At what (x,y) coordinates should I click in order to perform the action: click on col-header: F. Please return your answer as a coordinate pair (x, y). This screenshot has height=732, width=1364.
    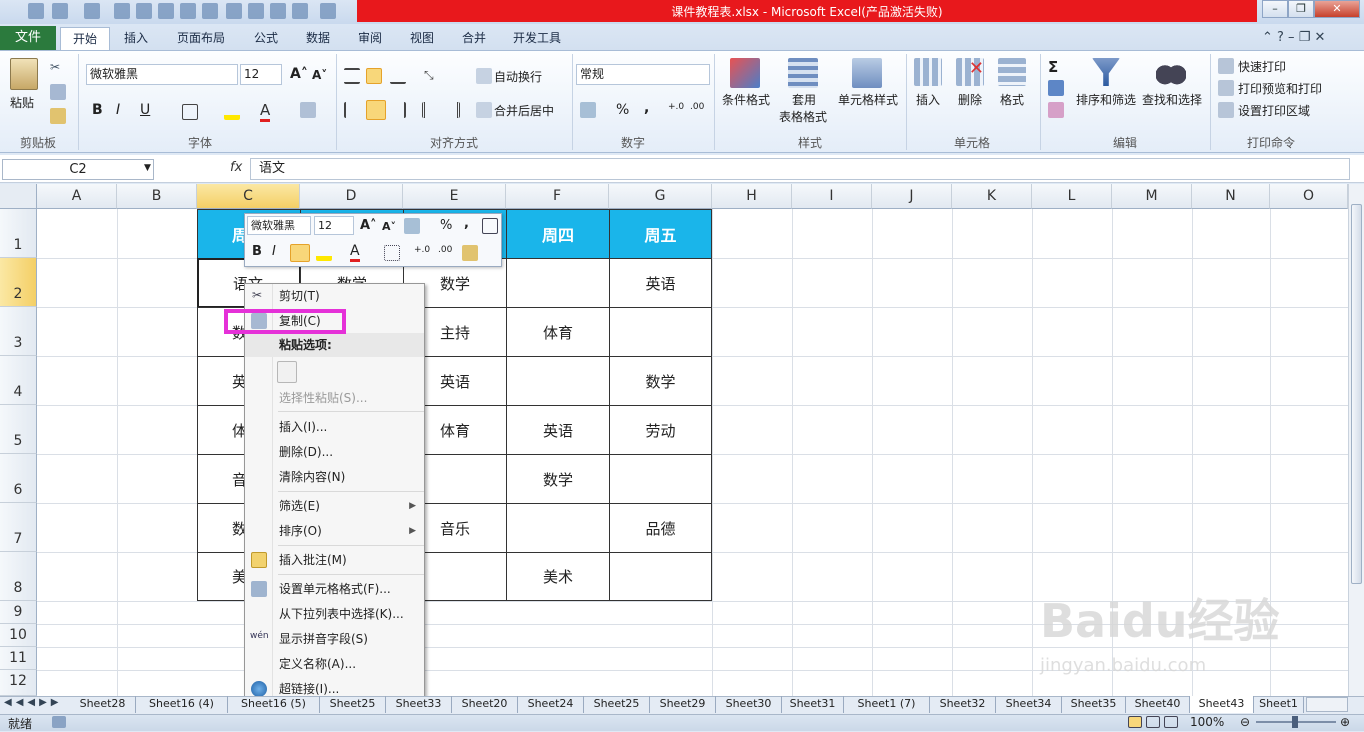
    Looking at the image, I should click on (557, 196).